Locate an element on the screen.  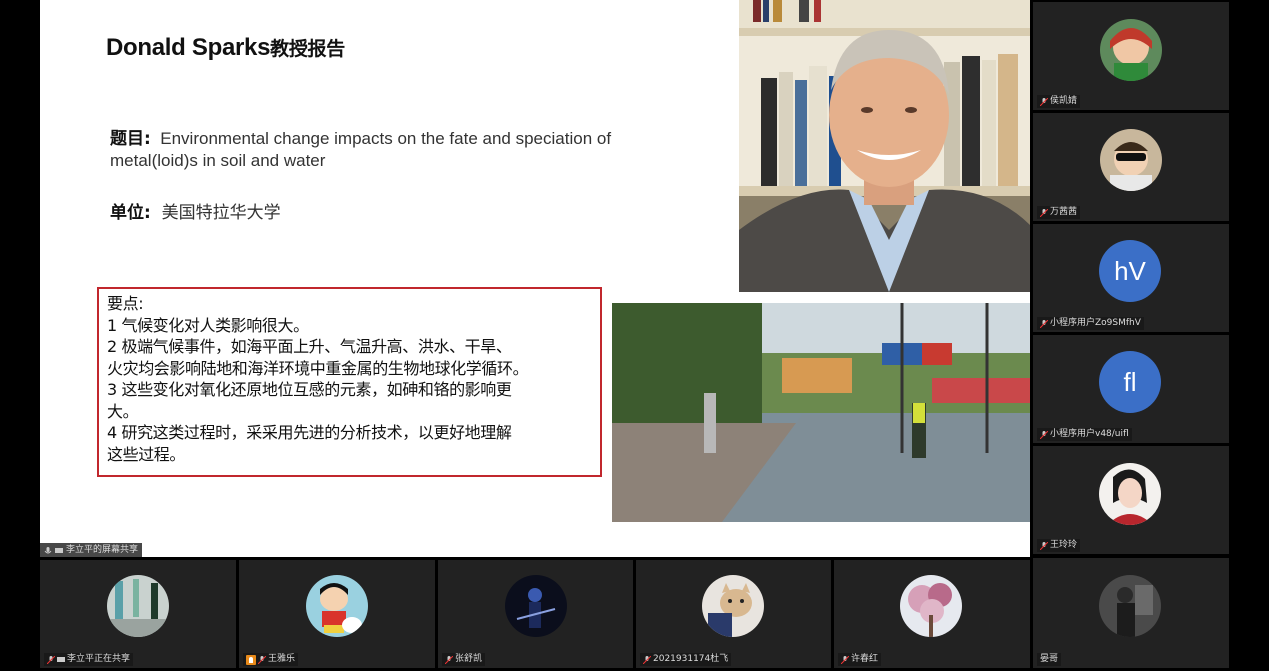
participant-tile: hV 小程序用户Zo9SMfhV is located at coordinates (1131, 278).